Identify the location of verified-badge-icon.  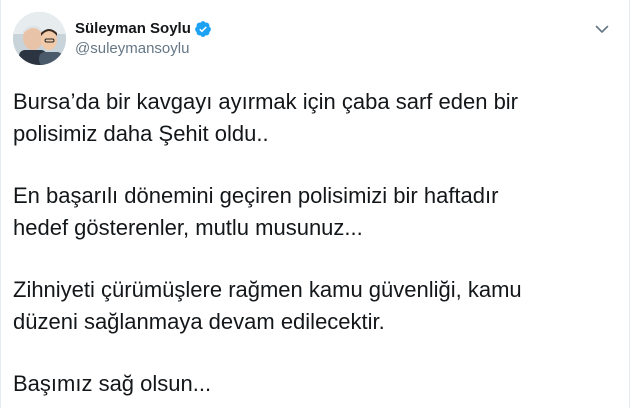
(203, 29).